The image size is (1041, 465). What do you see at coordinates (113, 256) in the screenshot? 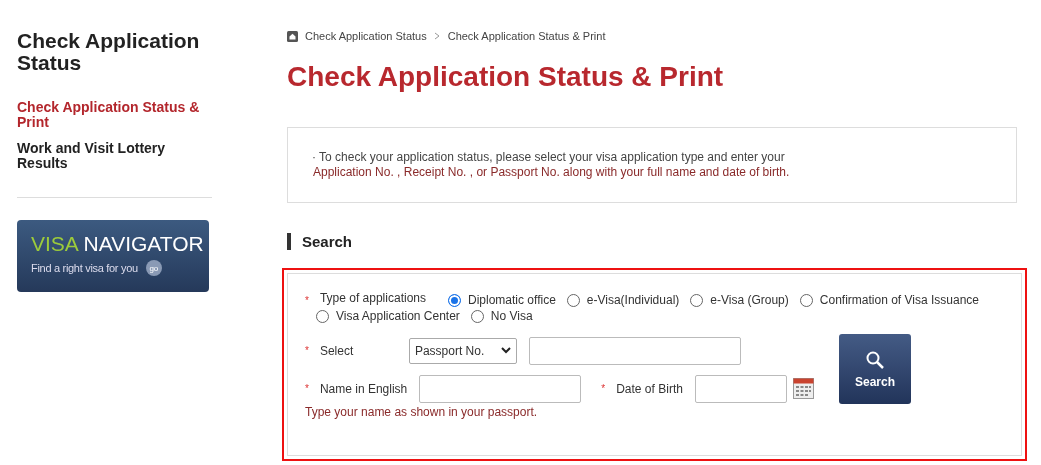
I see `visa-navigator-banner: VISA NAVIGATOR Find a right visa for you go` at bounding box center [113, 256].